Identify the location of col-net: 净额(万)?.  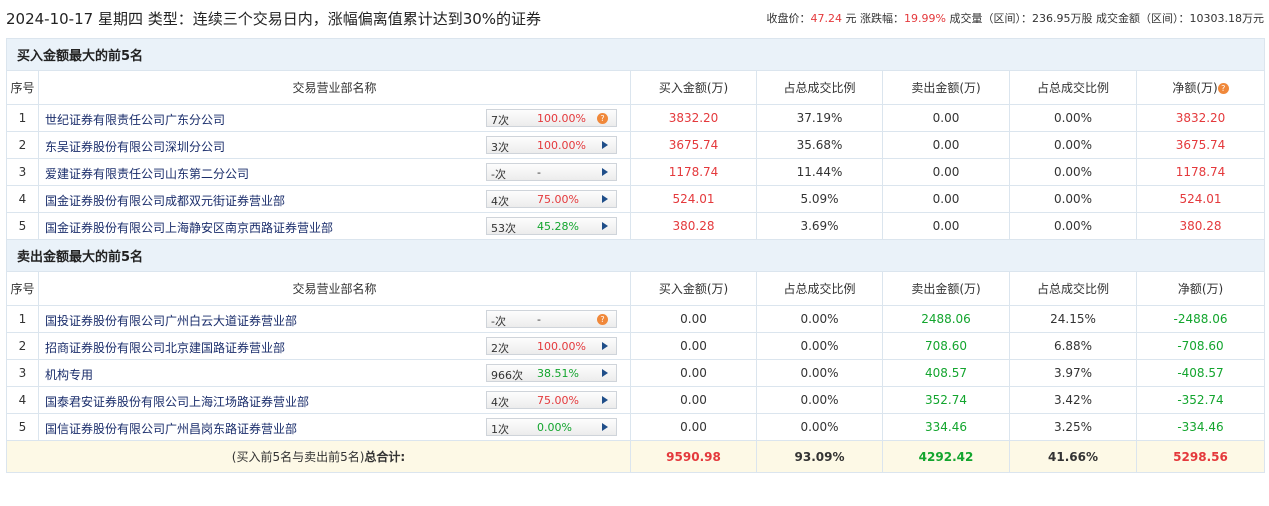
(1200, 87).